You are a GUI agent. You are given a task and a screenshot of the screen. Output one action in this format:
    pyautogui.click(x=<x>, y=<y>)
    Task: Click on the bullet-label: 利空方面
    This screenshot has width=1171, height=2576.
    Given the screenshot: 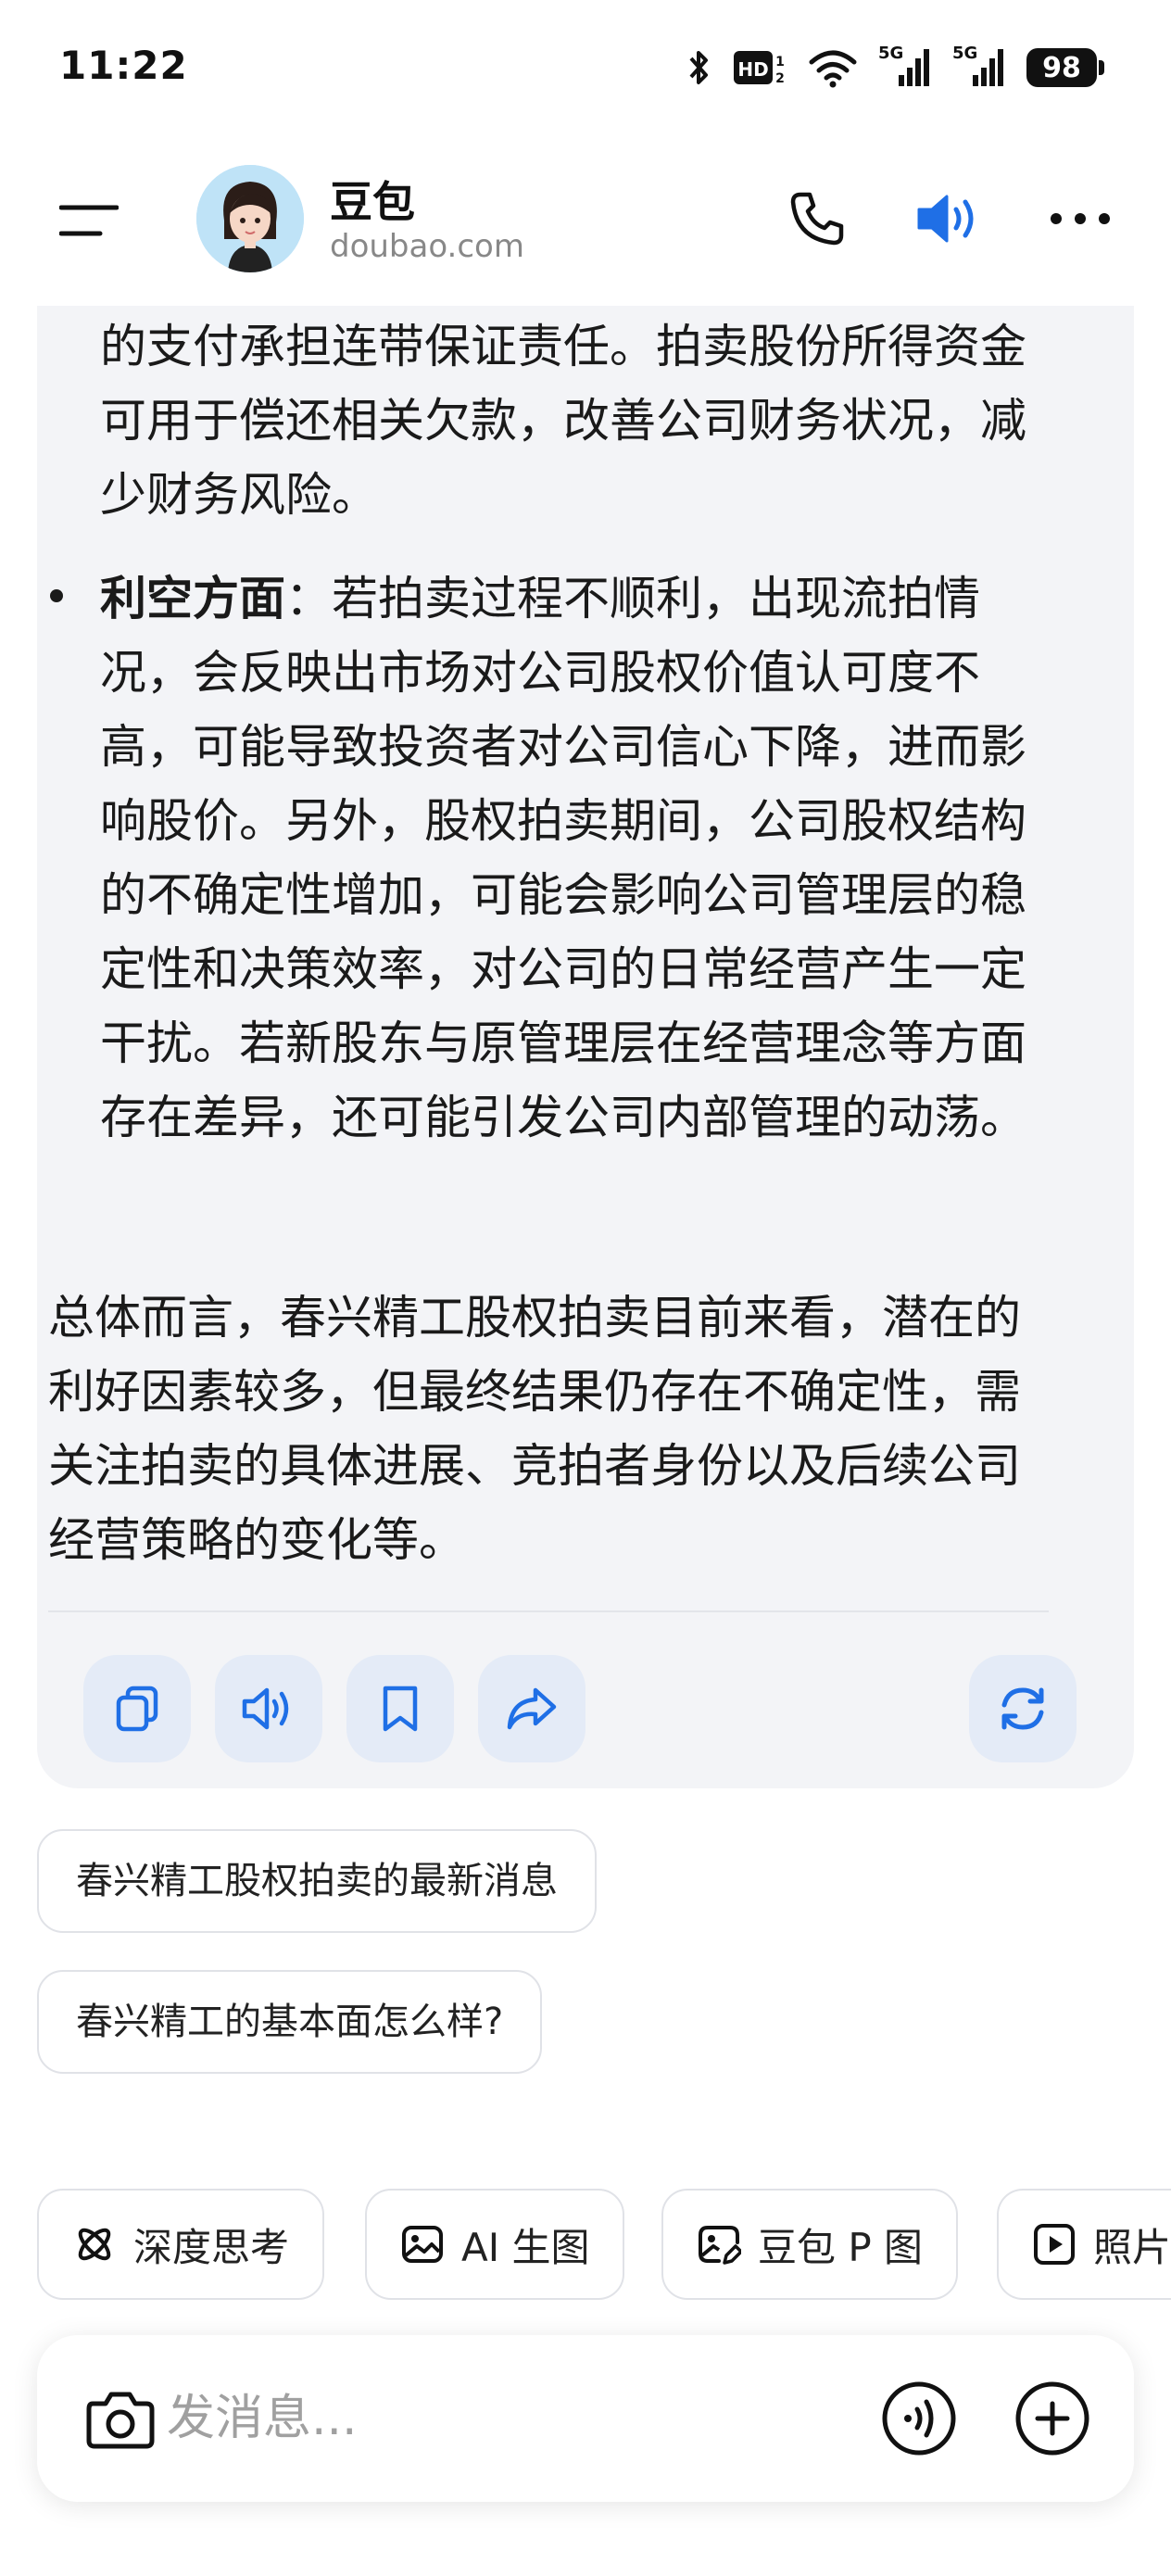 What is the action you would take?
    pyautogui.click(x=193, y=599)
    